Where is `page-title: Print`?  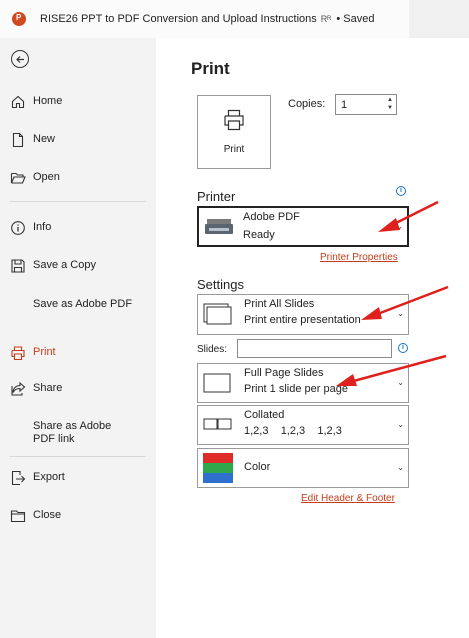
page-title: Print is located at coordinates (210, 68).